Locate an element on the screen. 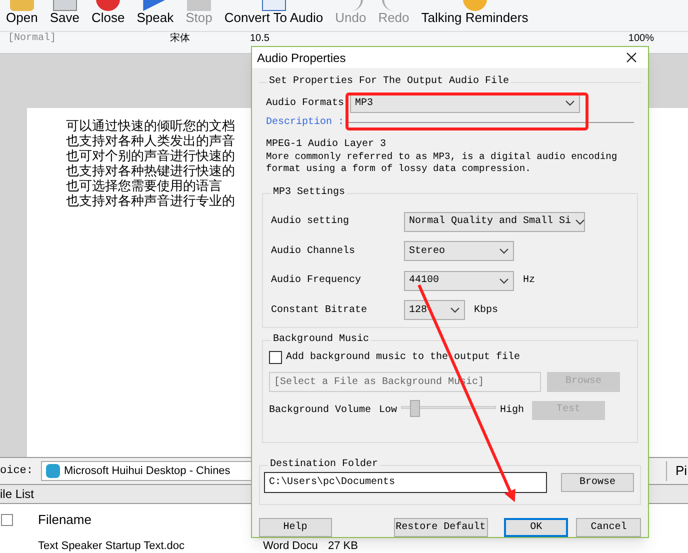 Image resolution: width=688 pixels, height=553 pixels. toolbar-button: Convert To Audio is located at coordinates (274, 15).